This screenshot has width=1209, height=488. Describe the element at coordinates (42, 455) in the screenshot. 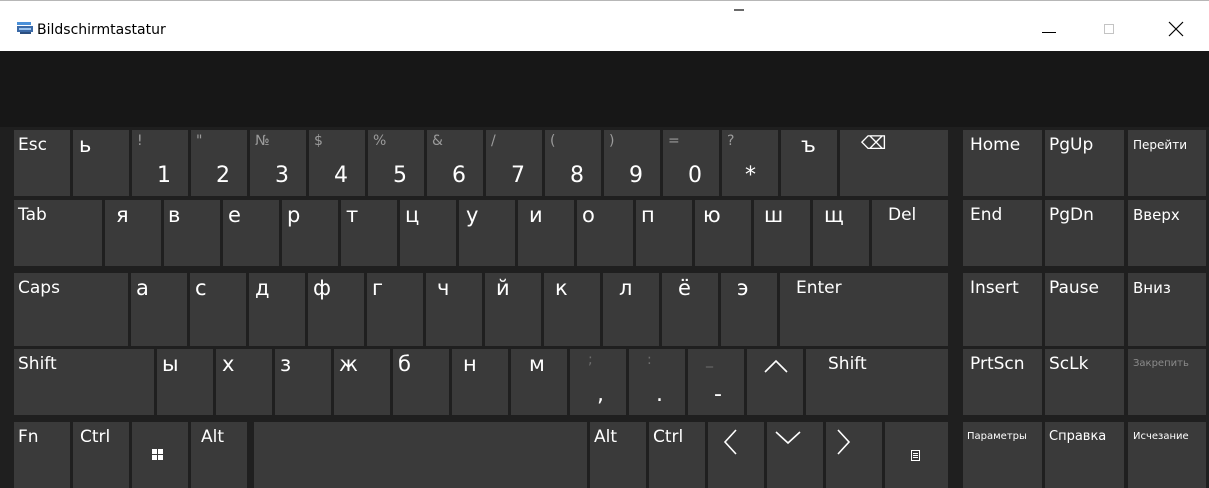

I see `key-fn: Fn` at that location.